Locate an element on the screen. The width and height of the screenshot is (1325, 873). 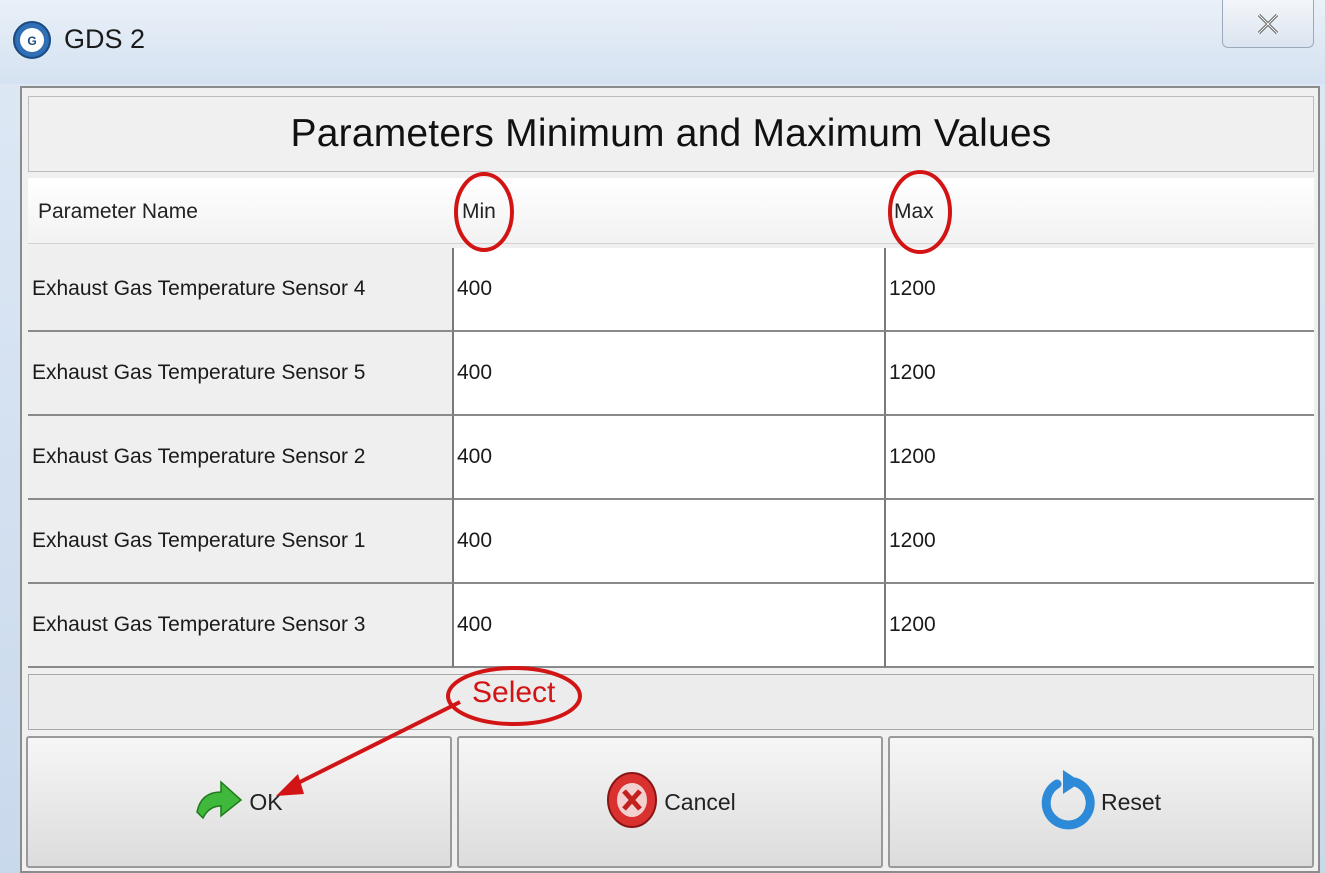
svg-text: G is located at coordinates (31, 41).